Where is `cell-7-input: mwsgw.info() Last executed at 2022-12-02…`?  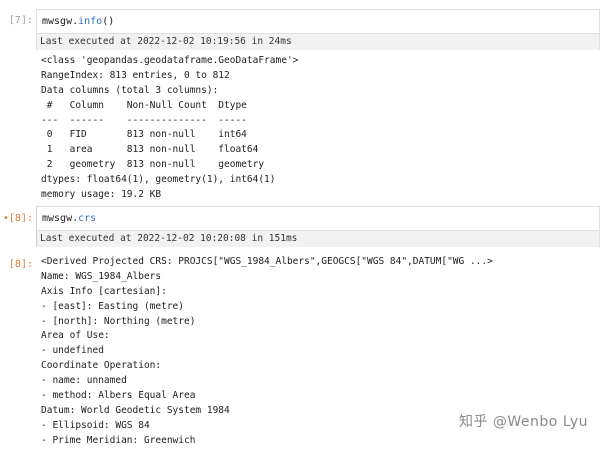 cell-7-input: mwsgw.info() Last executed at 2022-12-02… is located at coordinates (318, 29).